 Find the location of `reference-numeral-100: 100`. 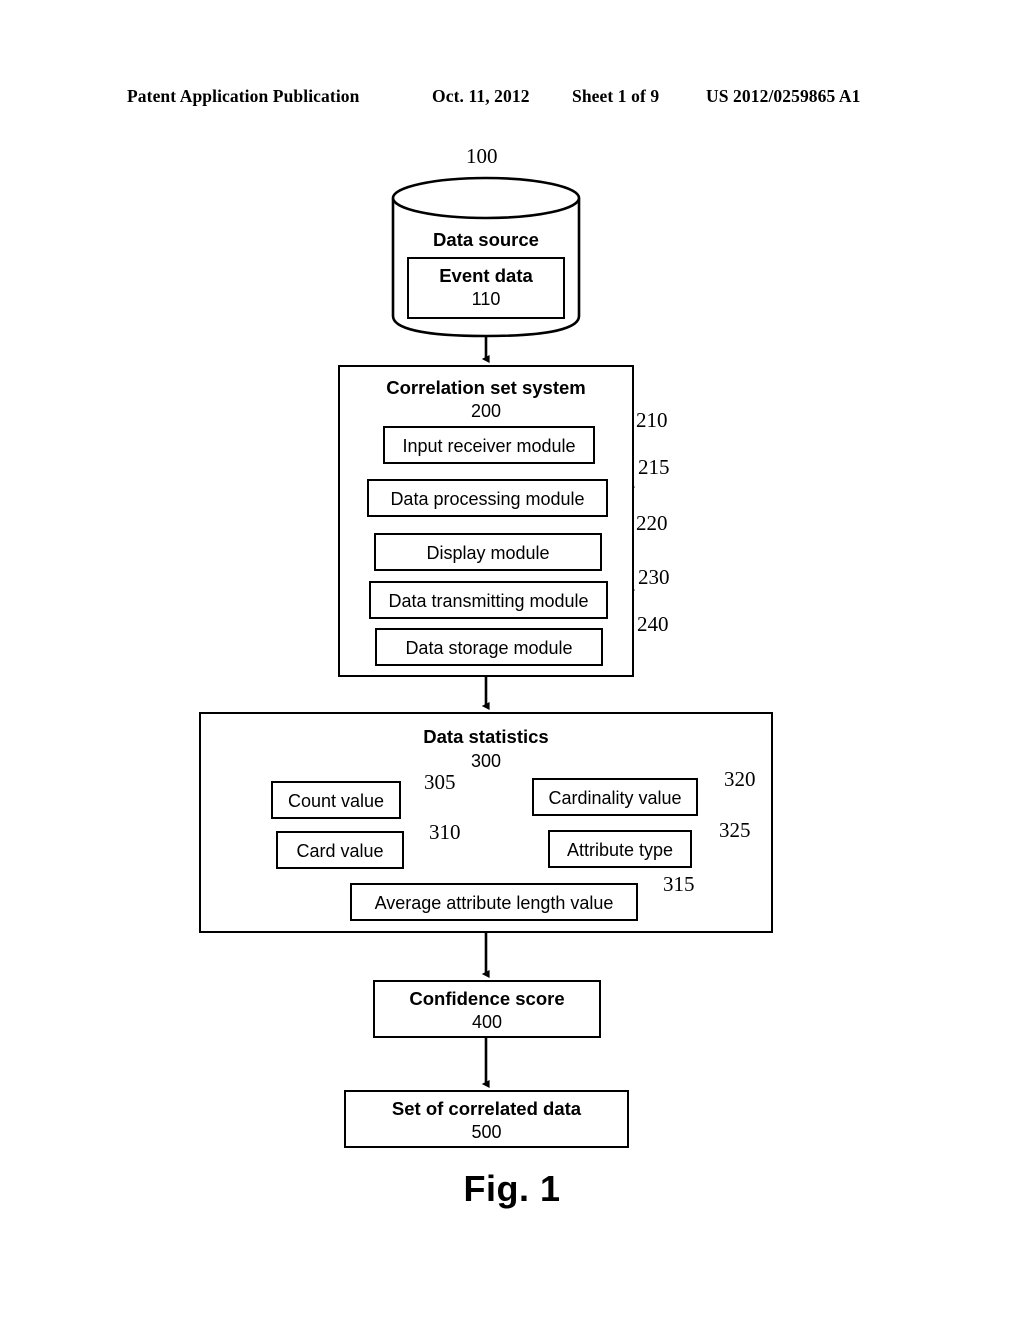

reference-numeral-100: 100 is located at coordinates (482, 156).